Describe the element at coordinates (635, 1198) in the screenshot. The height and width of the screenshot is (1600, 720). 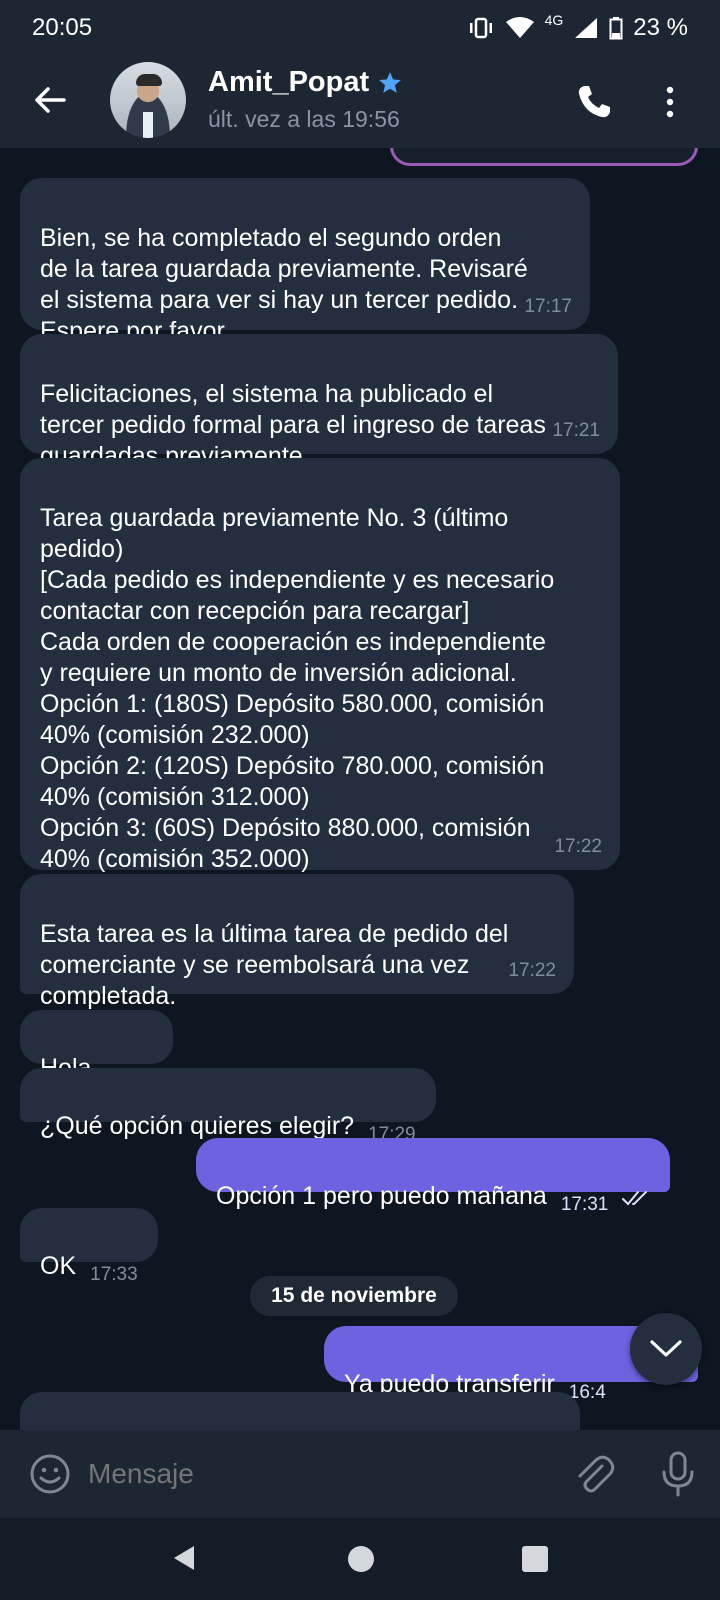
I see `read-checkmarks-icon` at that location.